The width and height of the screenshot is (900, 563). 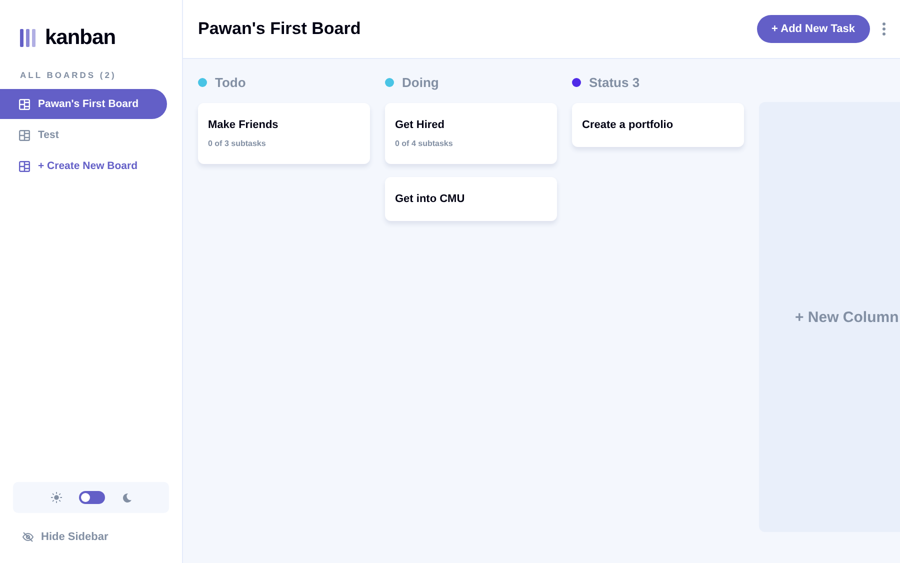 What do you see at coordinates (91, 497) in the screenshot?
I see `theme-toggle` at bounding box center [91, 497].